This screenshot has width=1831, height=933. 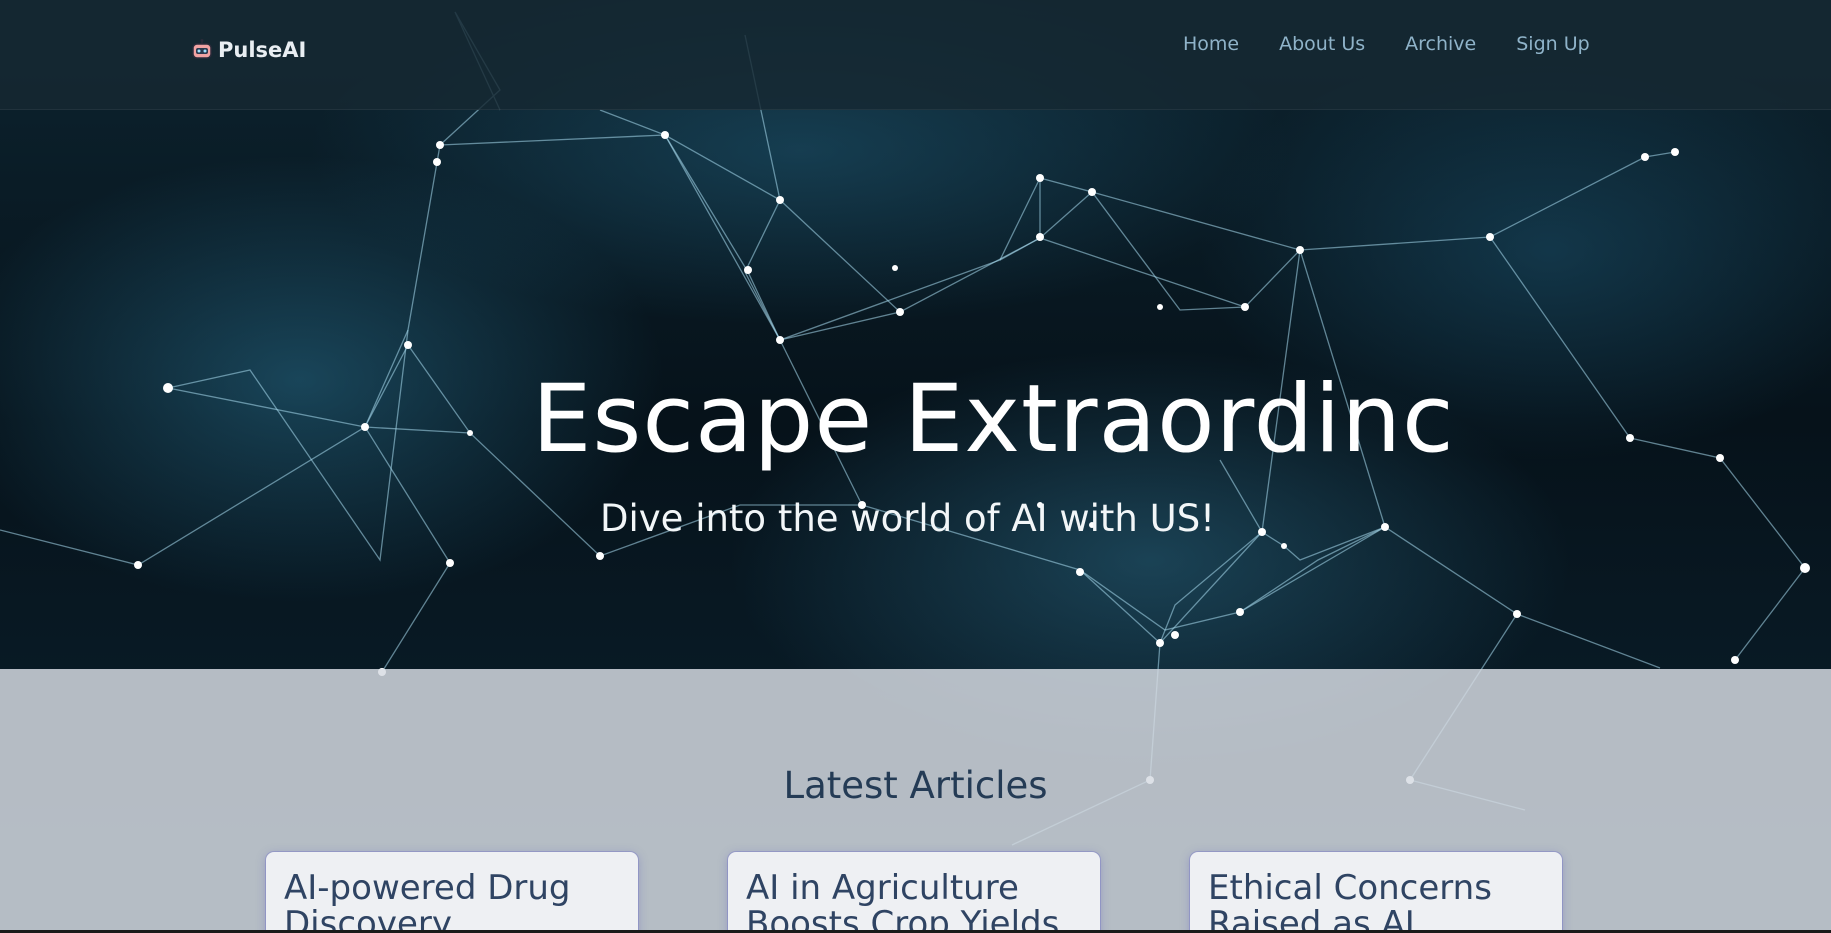 What do you see at coordinates (427, 900) in the screenshot?
I see `article-card-title: AI-powered Drug Discovery` at bounding box center [427, 900].